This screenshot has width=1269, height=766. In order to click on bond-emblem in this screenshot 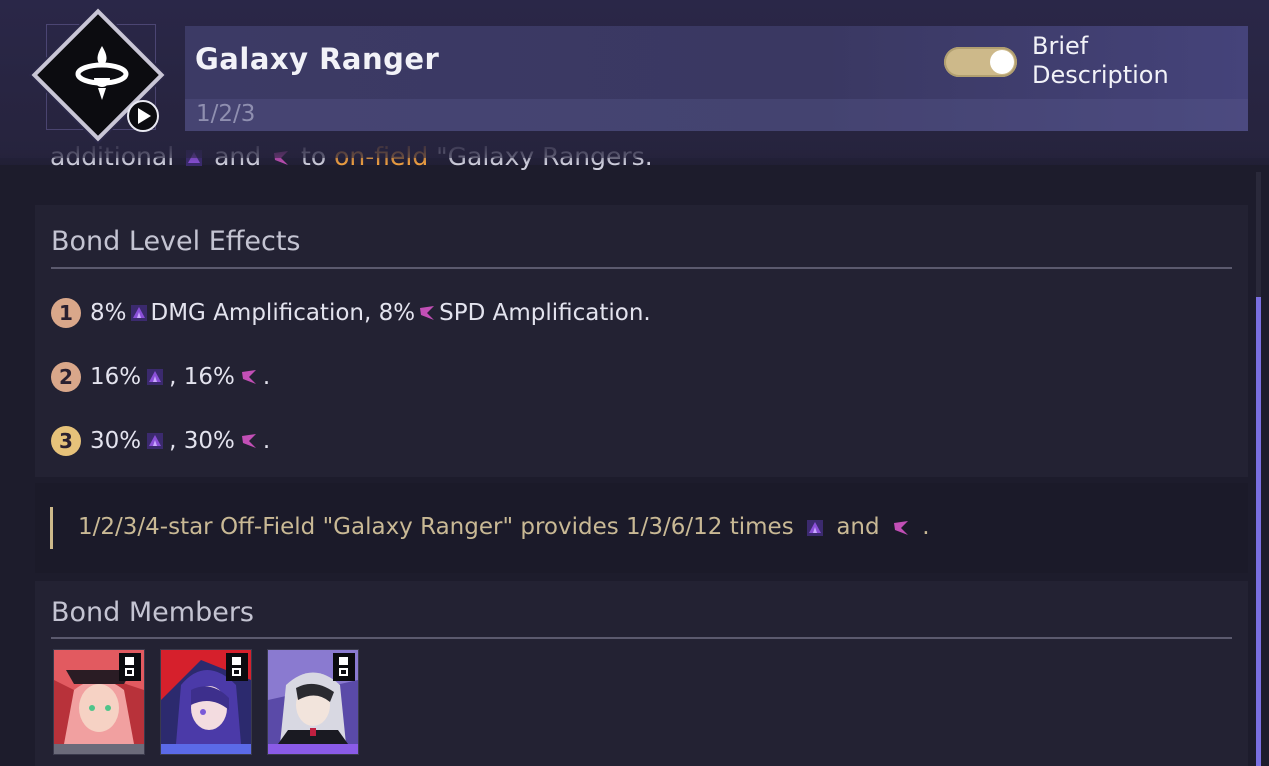, I will do `click(98, 76)`.